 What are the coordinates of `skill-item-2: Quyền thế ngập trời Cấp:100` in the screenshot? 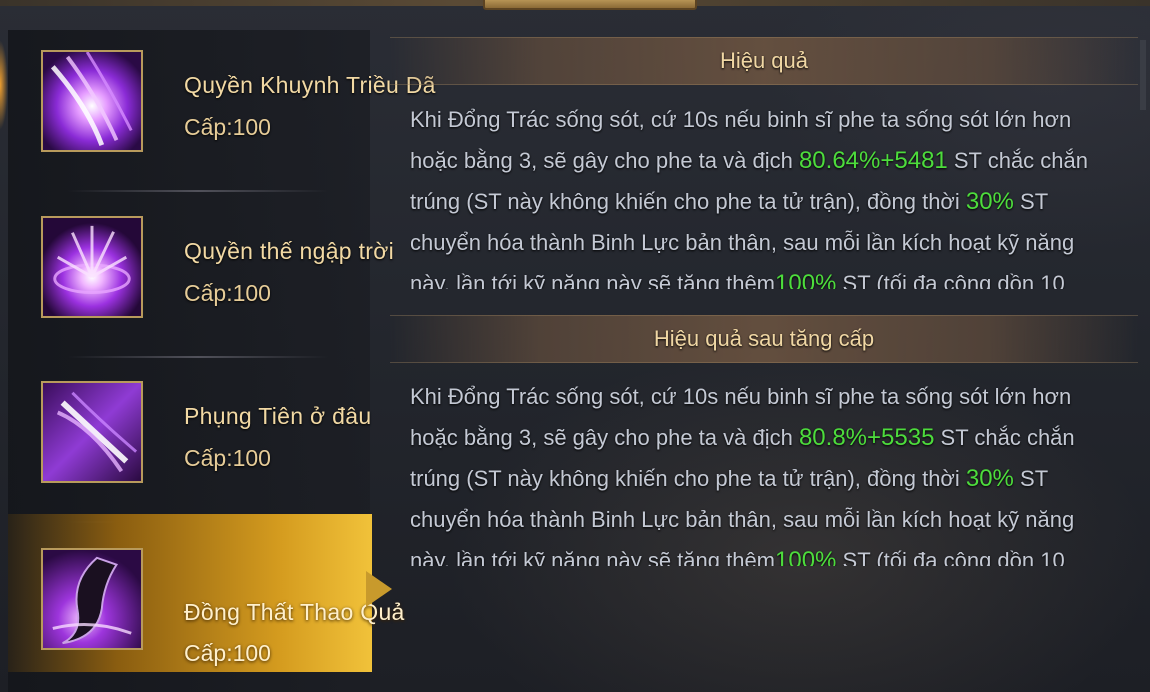 It's located at (201, 277).